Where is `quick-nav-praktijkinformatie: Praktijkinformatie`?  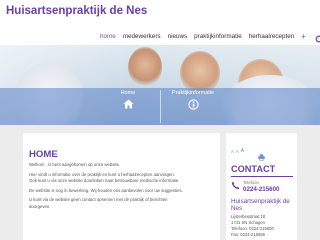 quick-nav-praktijkinformatie: Praktijkinformatie is located at coordinates (193, 106).